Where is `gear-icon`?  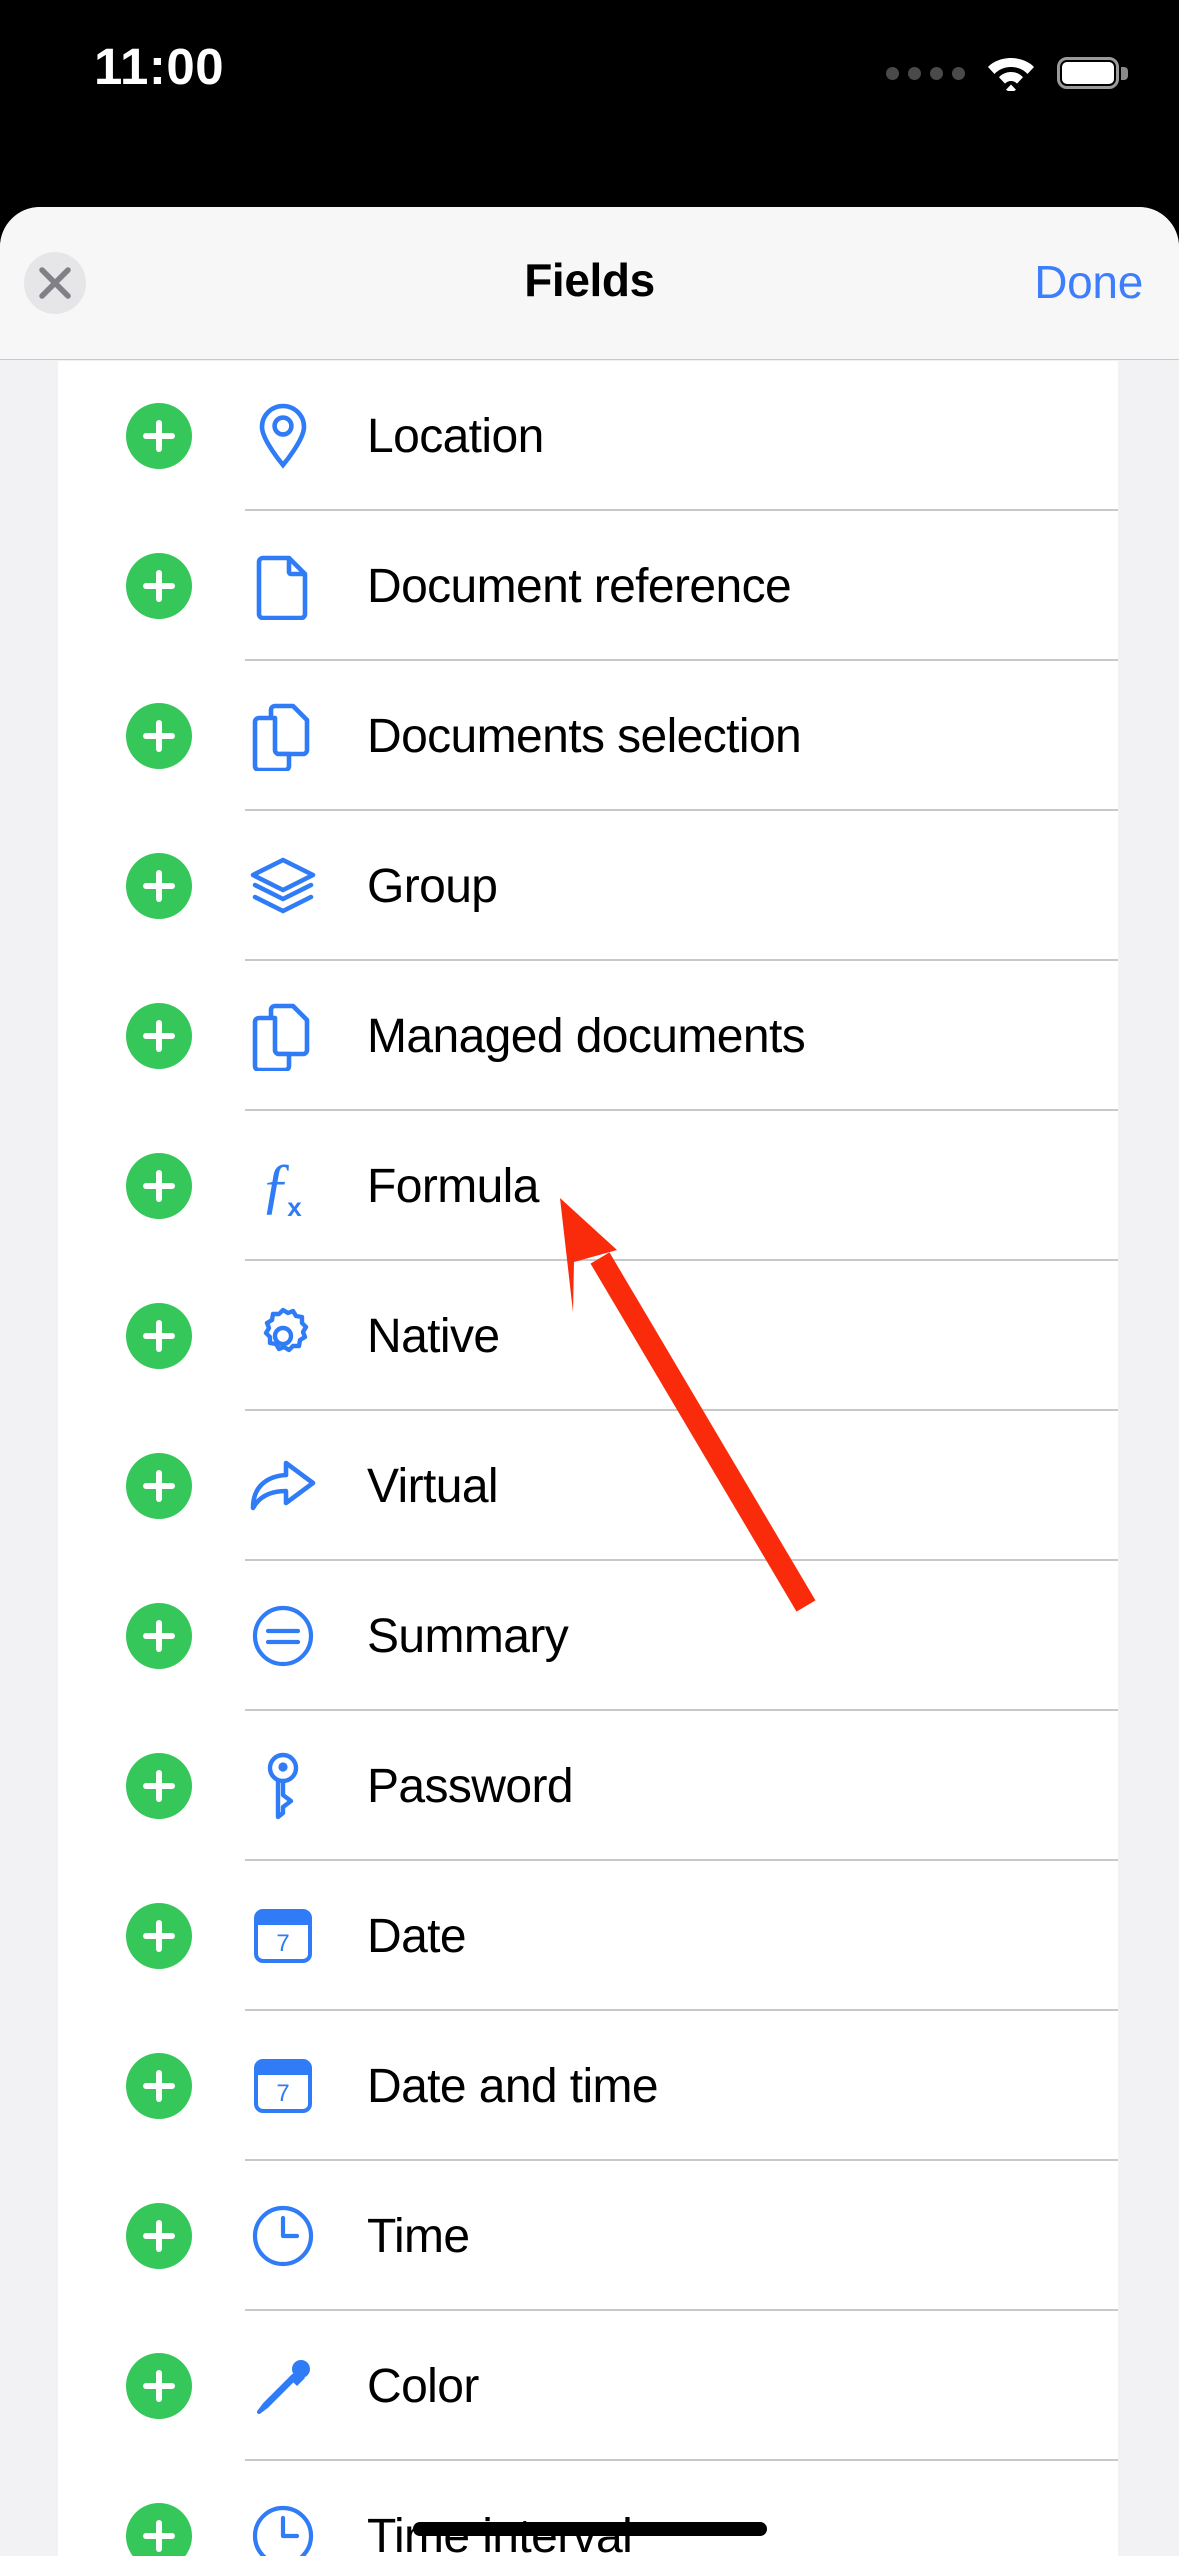
gear-icon is located at coordinates (283, 1336).